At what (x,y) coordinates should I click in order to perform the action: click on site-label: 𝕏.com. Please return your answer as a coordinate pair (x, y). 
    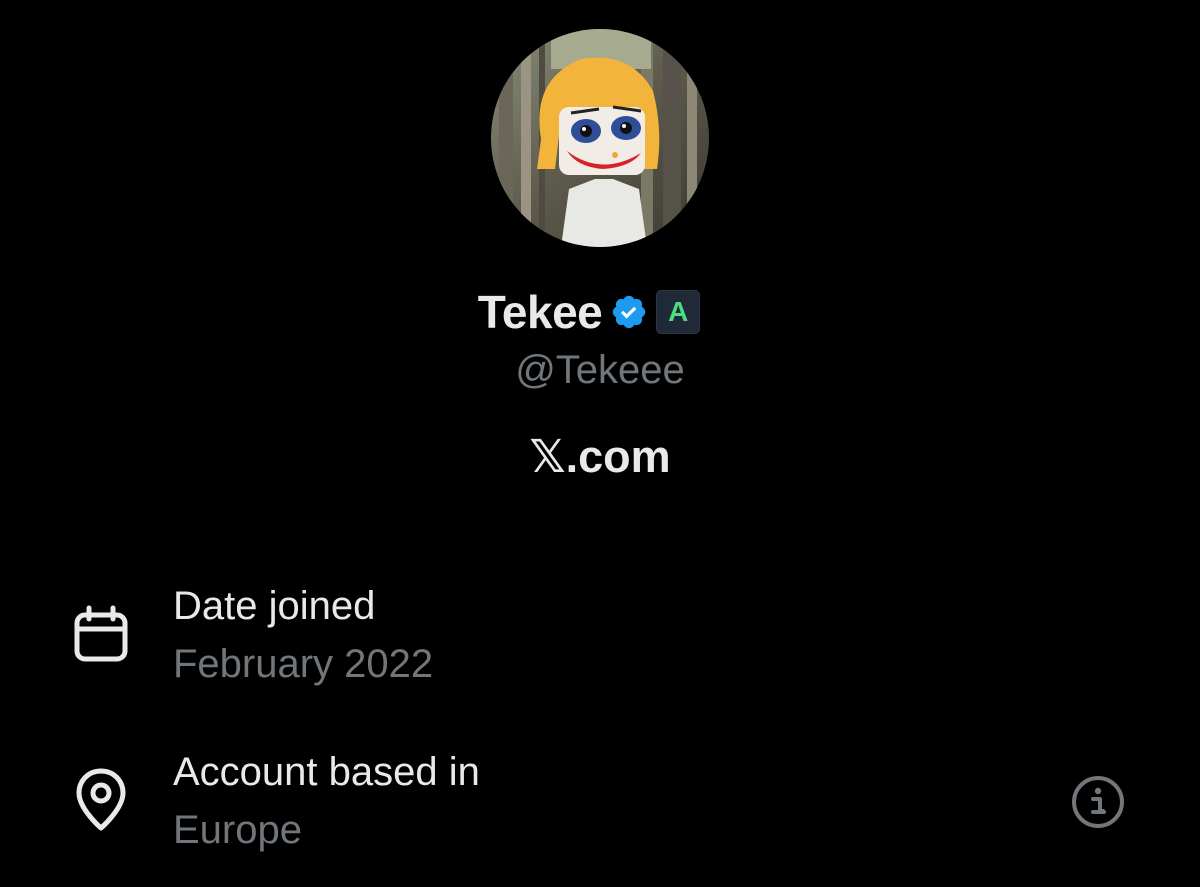
    Looking at the image, I should click on (600, 456).